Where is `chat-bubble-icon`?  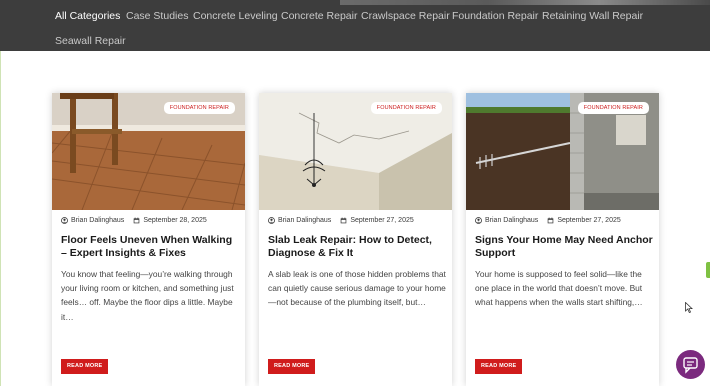 chat-bubble-icon is located at coordinates (690, 365).